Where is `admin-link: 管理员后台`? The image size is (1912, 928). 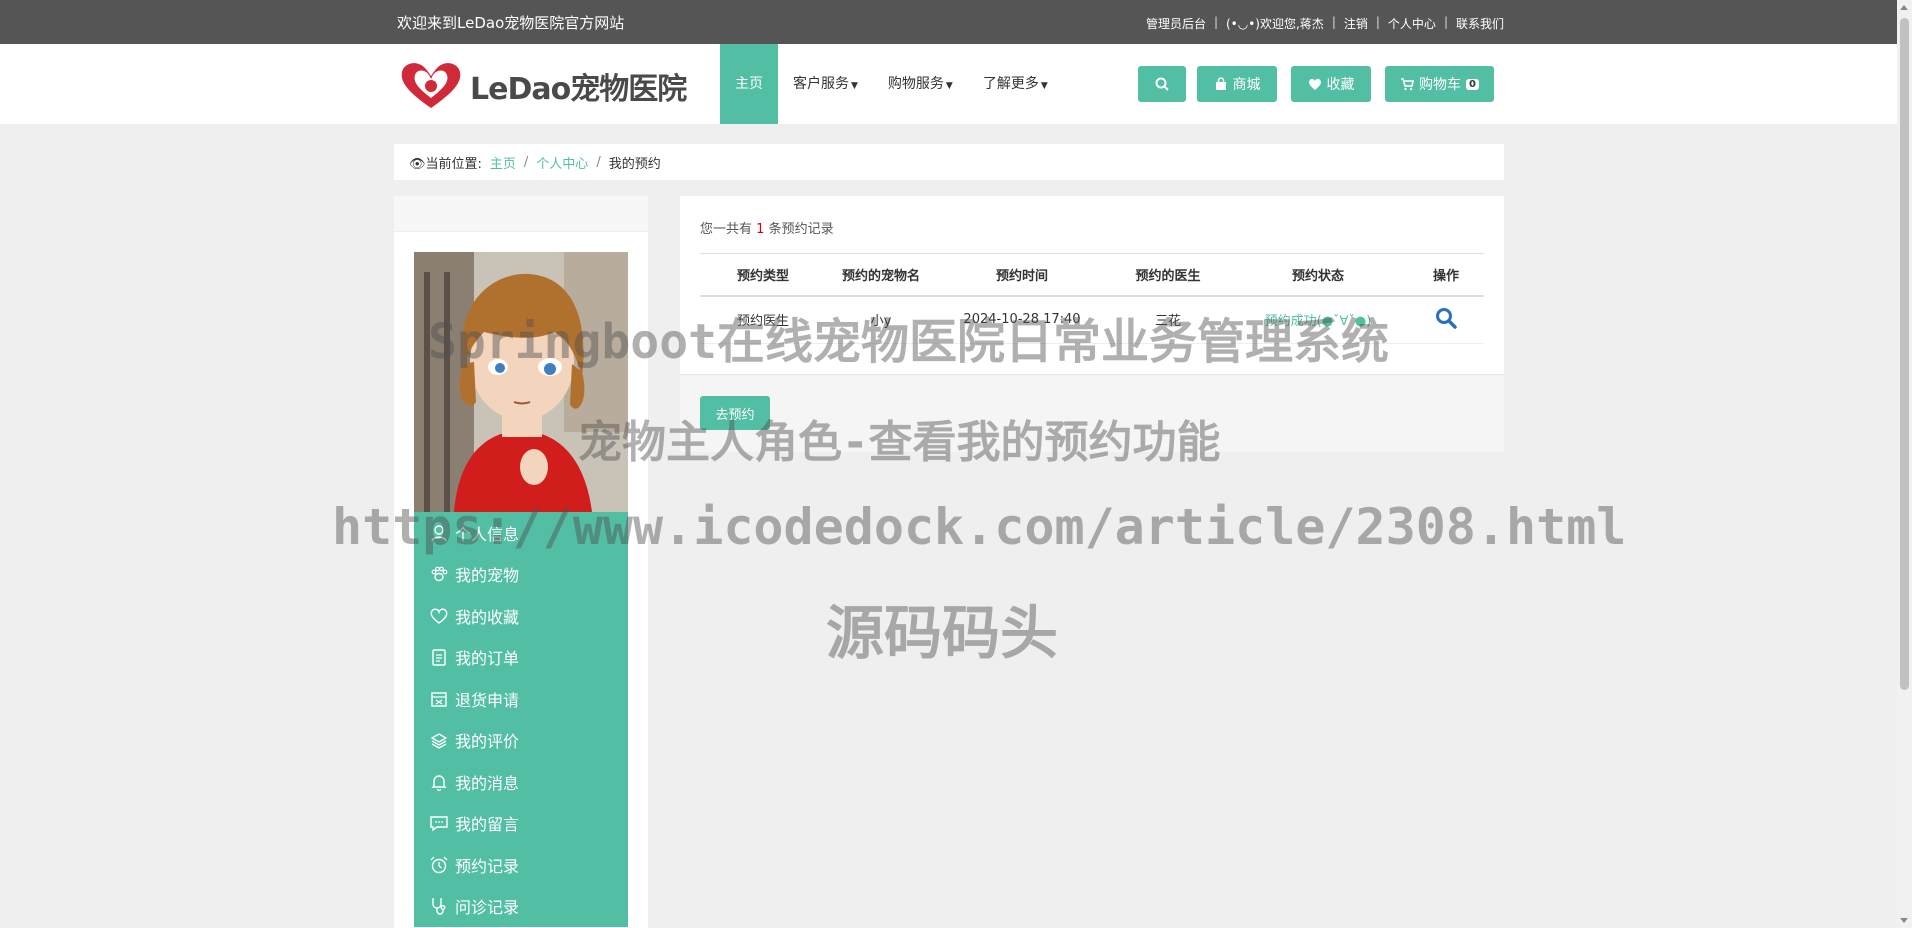
admin-link: 管理员后台 is located at coordinates (1176, 23).